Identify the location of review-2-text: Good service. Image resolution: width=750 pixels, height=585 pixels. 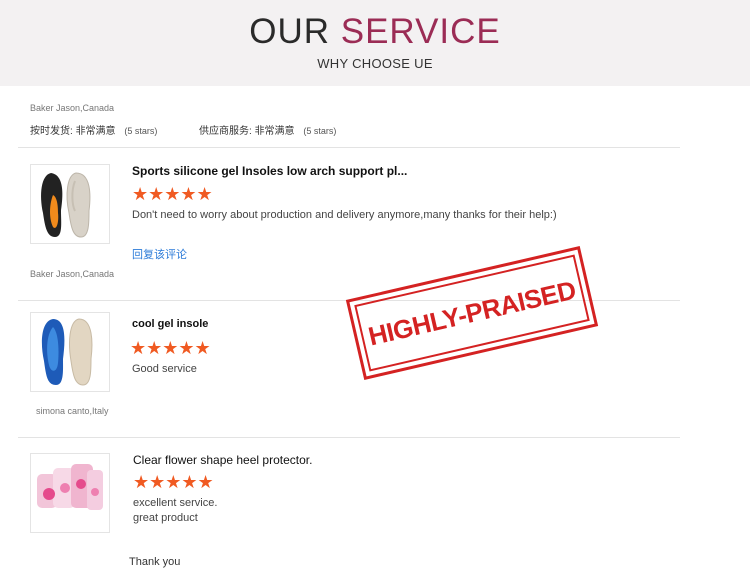
(164, 369).